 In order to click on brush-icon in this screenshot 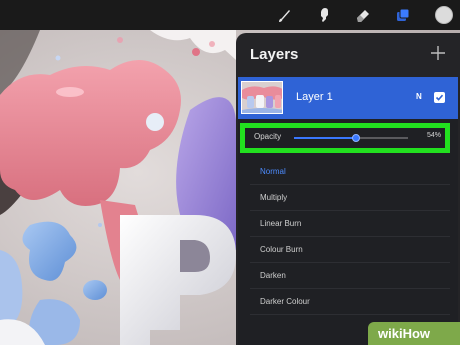, I will do `click(284, 16)`.